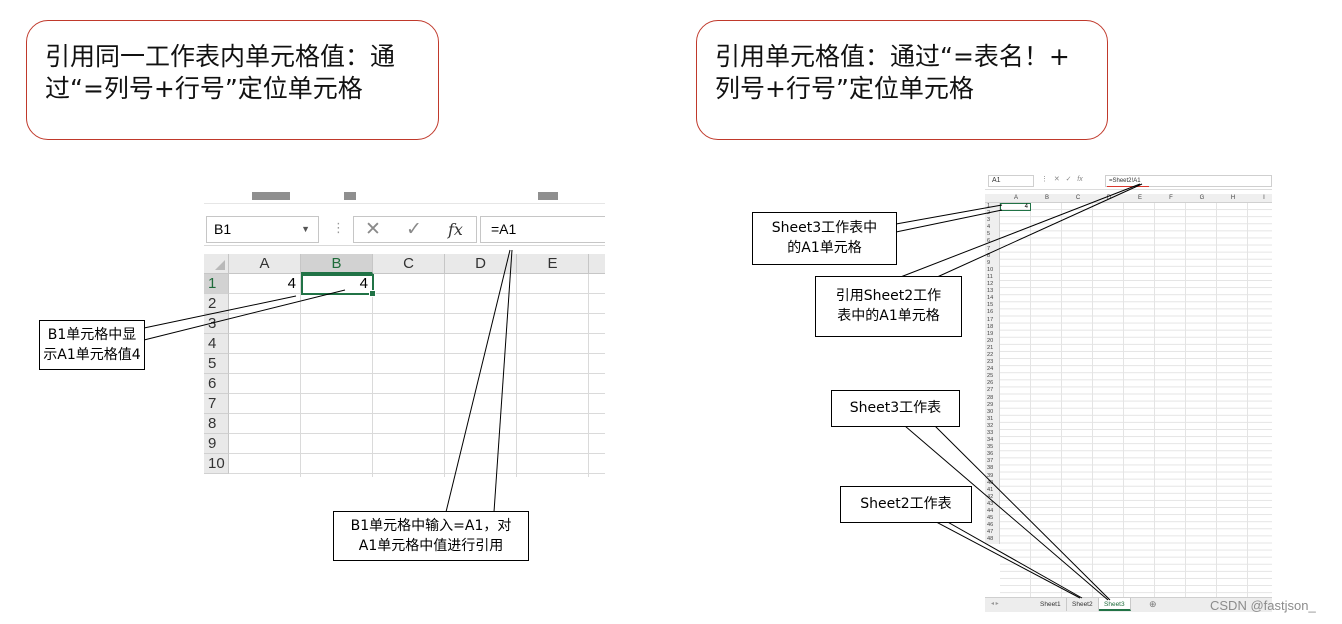 This screenshot has width=1342, height=624. Describe the element at coordinates (431, 526) in the screenshot. I see `callout-b1-input-line1: B1单元格中输入=A1，对` at that location.